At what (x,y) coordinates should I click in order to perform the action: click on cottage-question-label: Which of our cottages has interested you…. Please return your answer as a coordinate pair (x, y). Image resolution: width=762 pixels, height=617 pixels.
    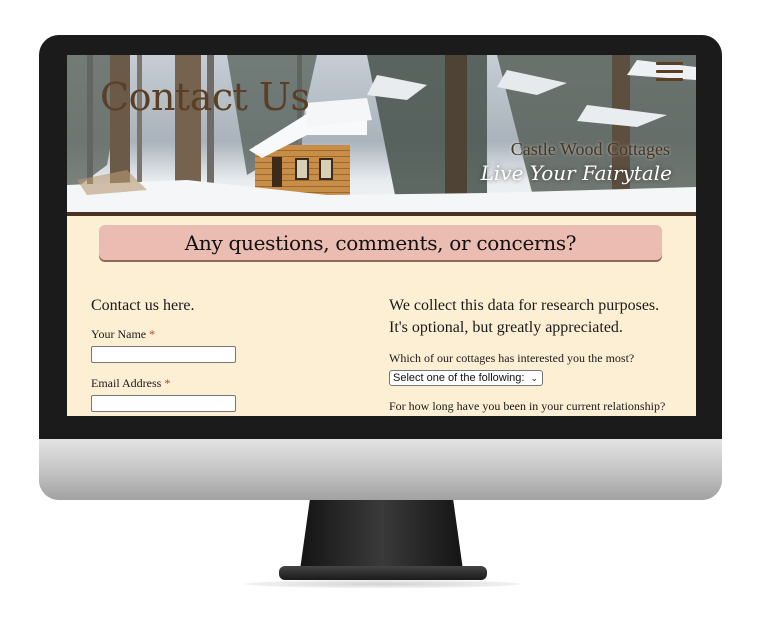
    Looking at the image, I should click on (512, 358).